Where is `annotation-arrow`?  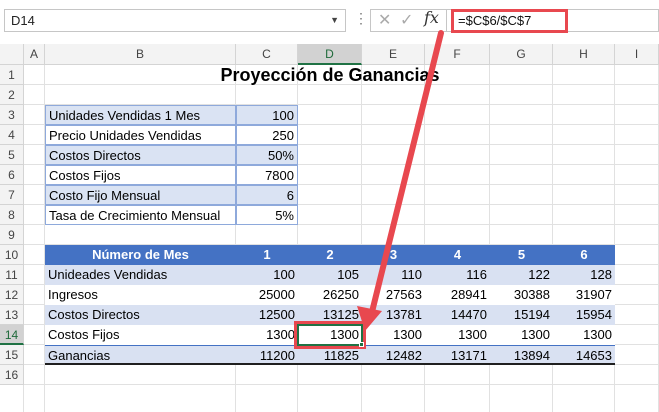 annotation-arrow is located at coordinates (400, 180).